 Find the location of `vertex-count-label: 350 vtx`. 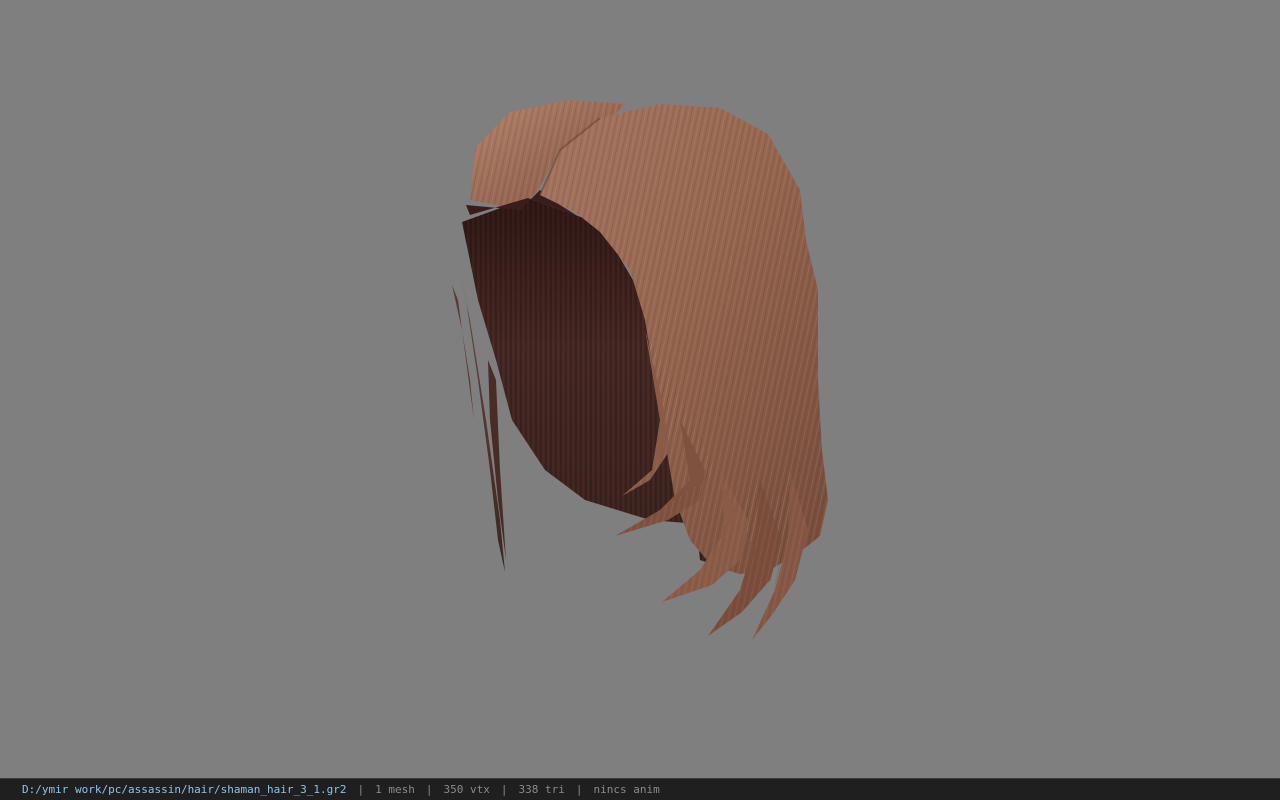

vertex-count-label: 350 vtx is located at coordinates (466, 789).